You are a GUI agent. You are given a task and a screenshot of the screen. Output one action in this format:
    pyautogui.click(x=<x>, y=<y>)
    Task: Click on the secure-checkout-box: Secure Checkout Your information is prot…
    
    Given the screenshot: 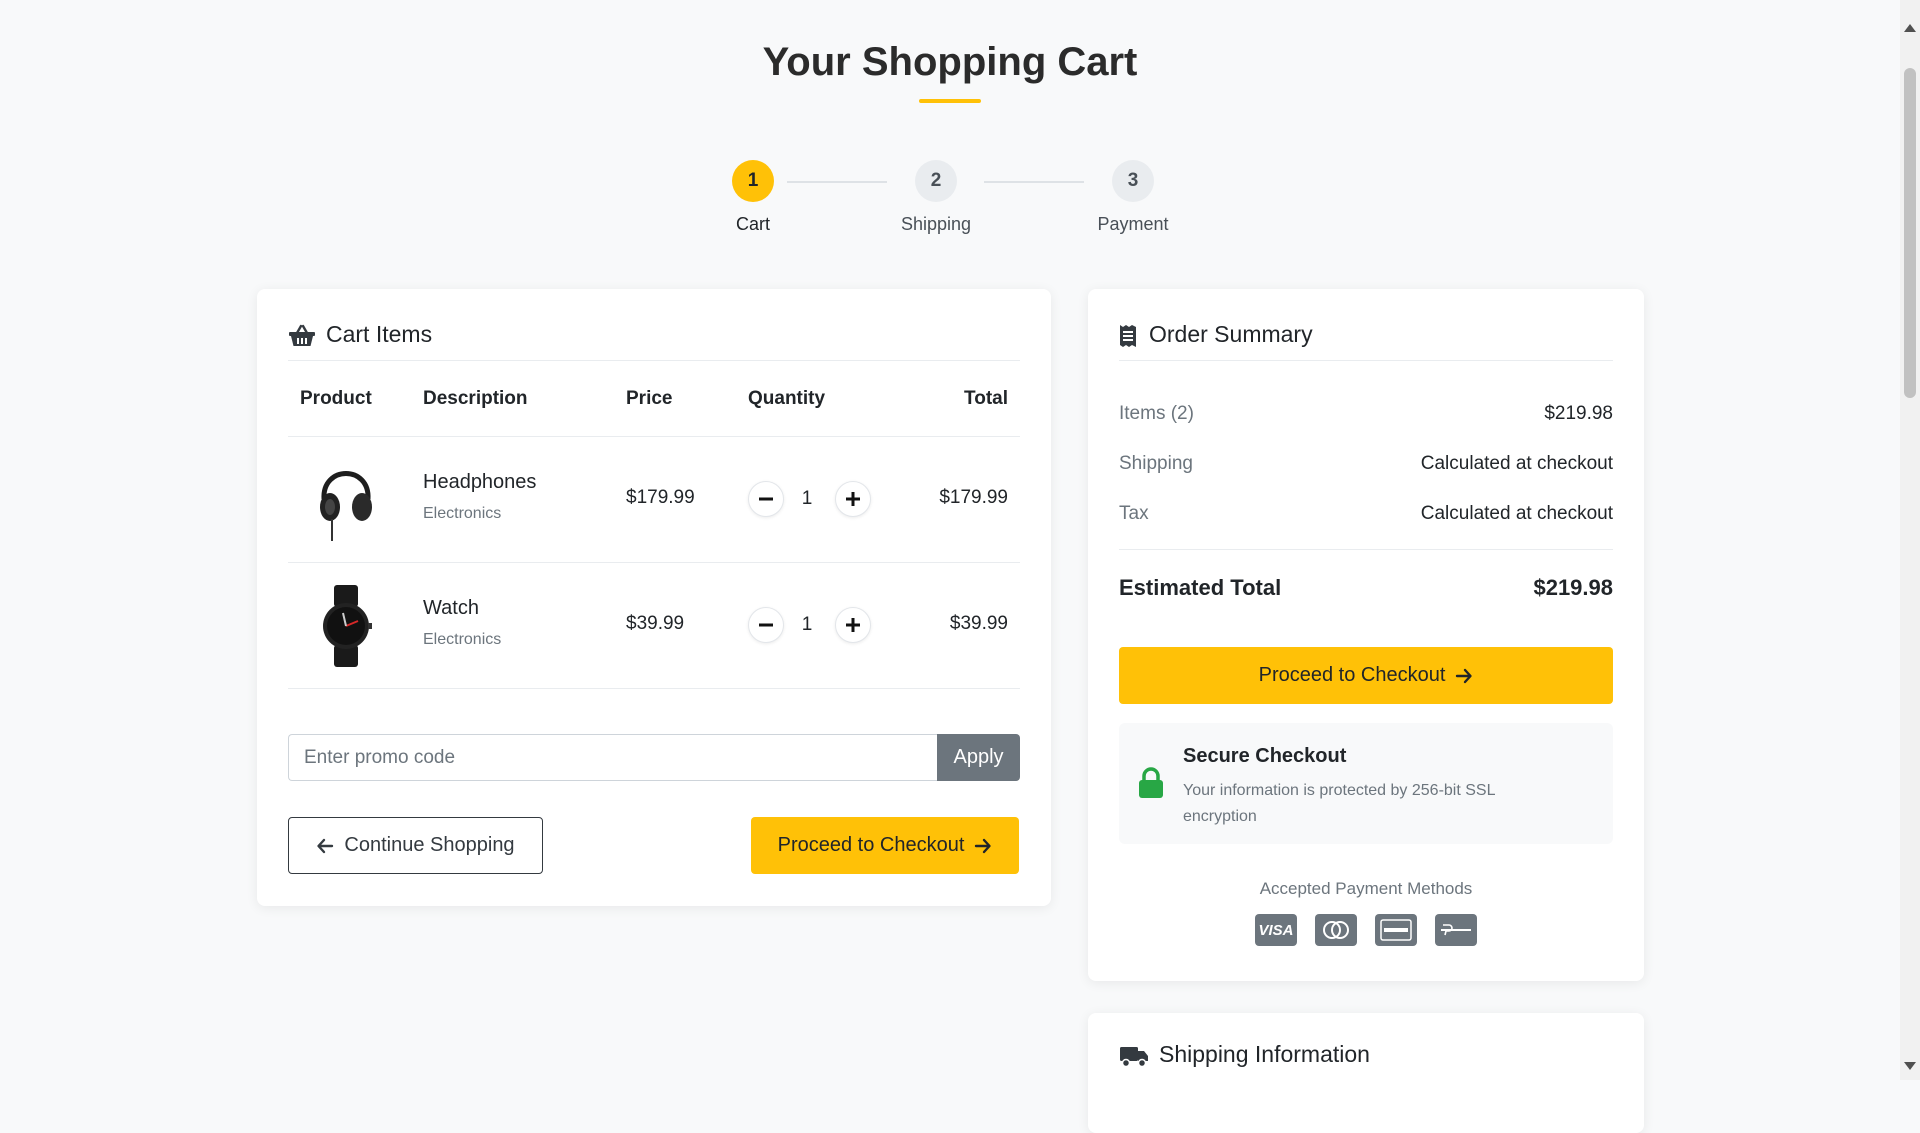 What is the action you would take?
    pyautogui.click(x=1366, y=783)
    